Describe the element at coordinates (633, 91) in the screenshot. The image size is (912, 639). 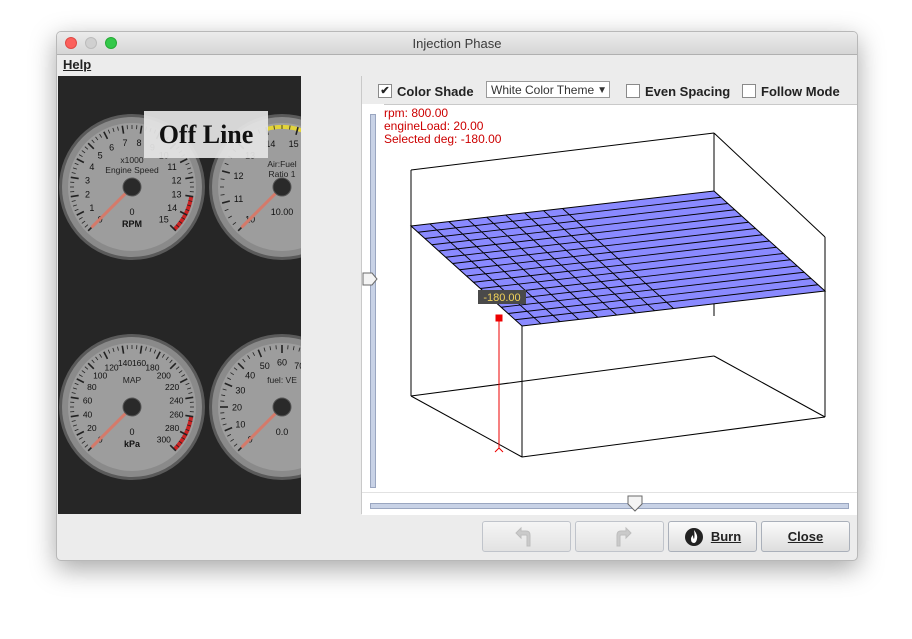
I see `even-spacing-box` at that location.